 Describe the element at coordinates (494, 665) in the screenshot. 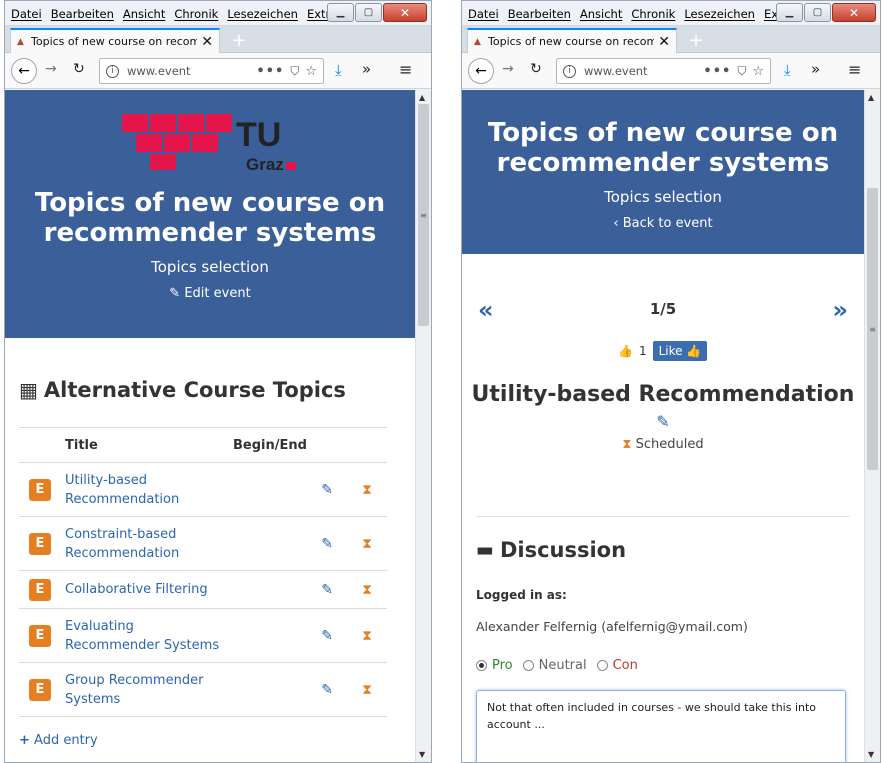

I see `radio-pro: Pro` at that location.